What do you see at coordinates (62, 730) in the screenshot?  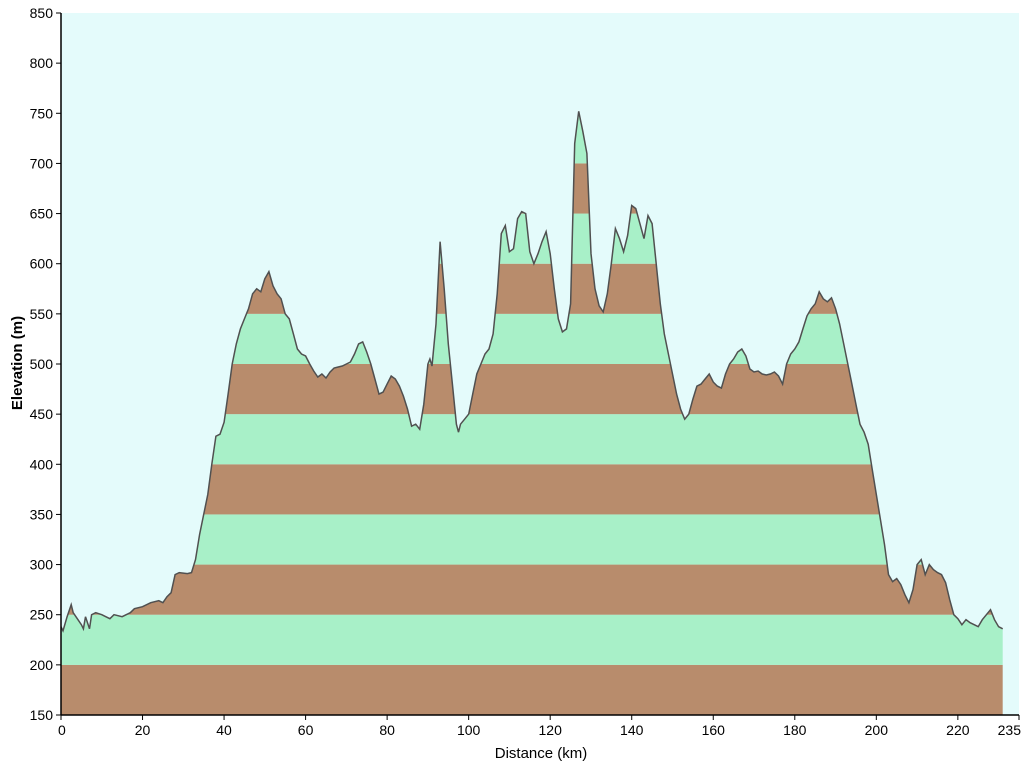 I see `x-tick-label: 0` at bounding box center [62, 730].